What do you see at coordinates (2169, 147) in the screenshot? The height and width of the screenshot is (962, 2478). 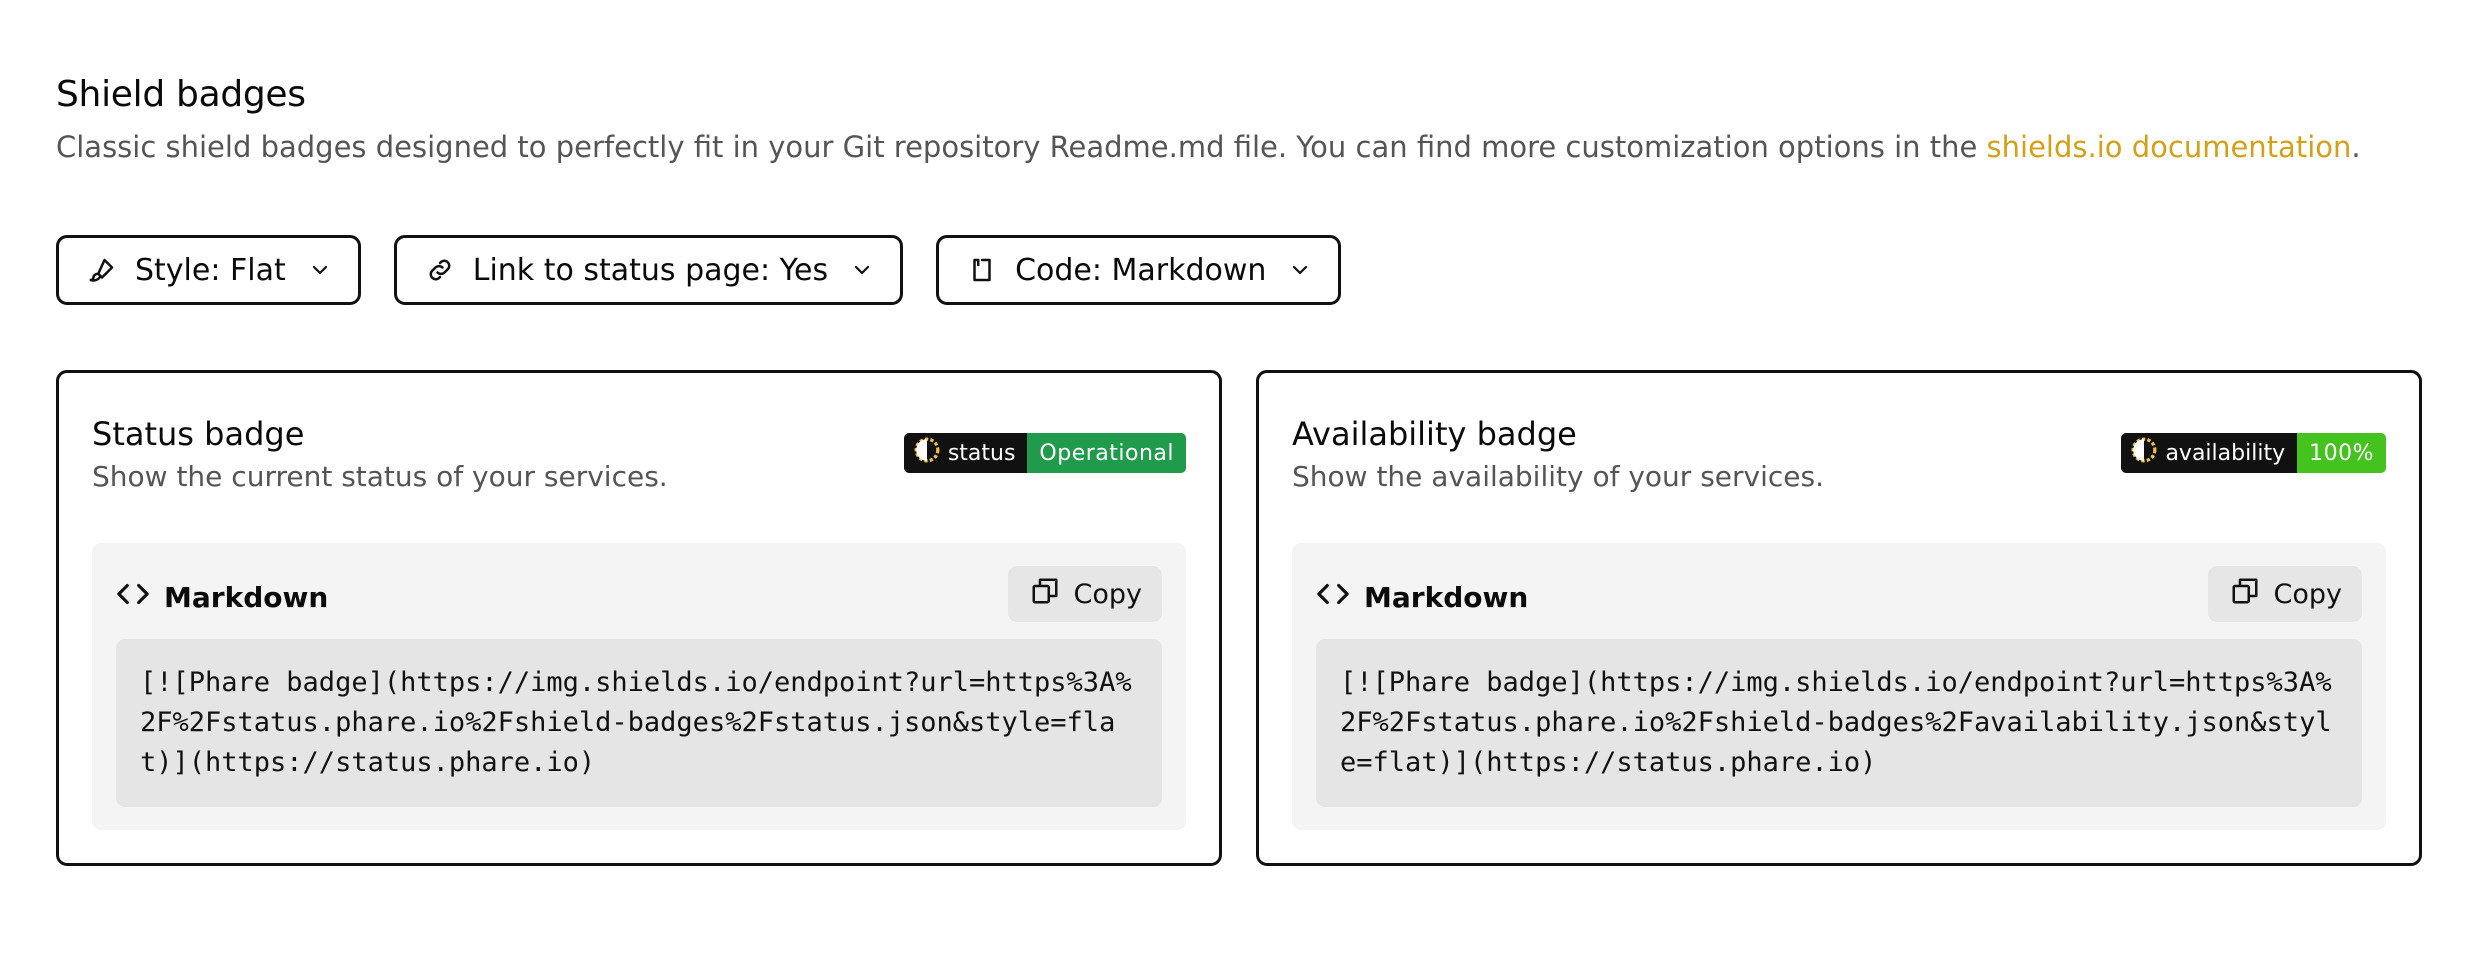 I see `shields-docs-link: shields.io documentation` at bounding box center [2169, 147].